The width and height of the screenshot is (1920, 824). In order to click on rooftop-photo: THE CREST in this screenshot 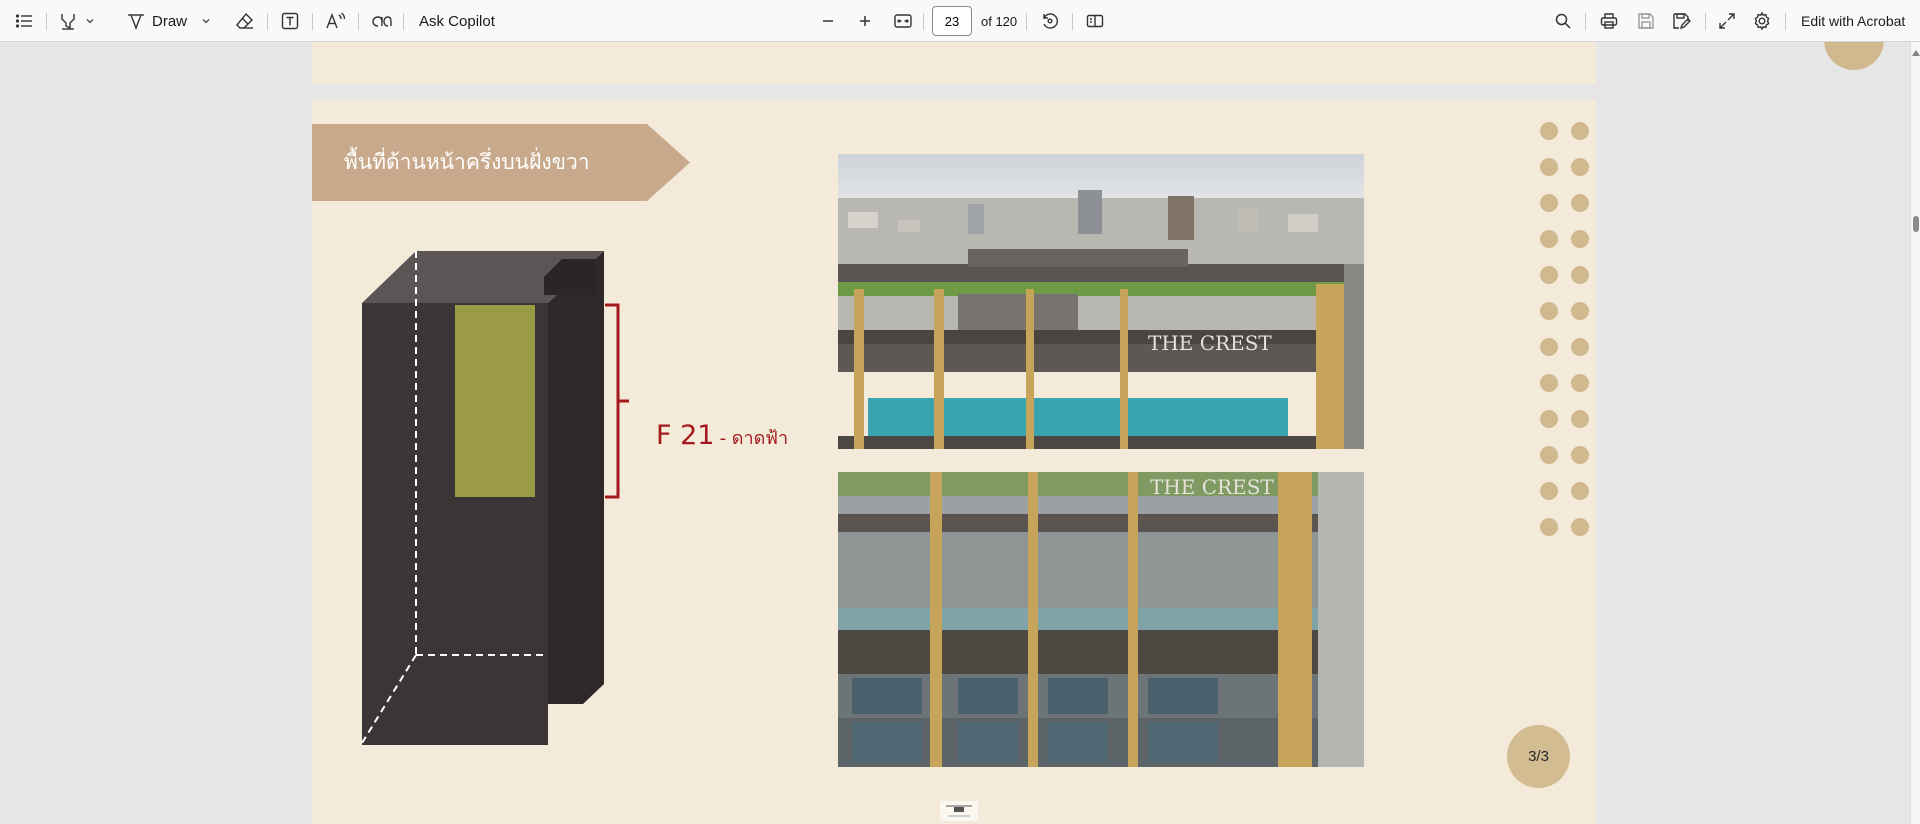, I will do `click(1101, 301)`.